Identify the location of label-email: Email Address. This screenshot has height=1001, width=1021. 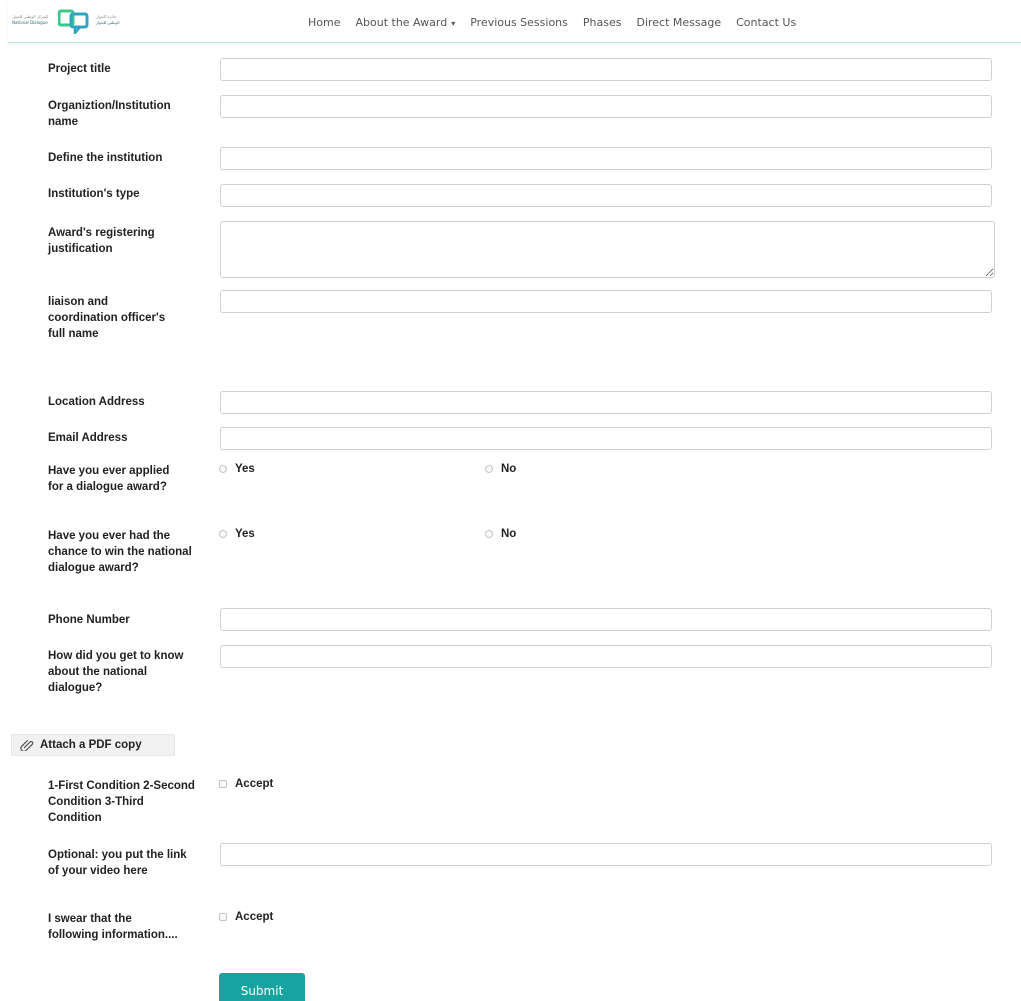
(88, 438).